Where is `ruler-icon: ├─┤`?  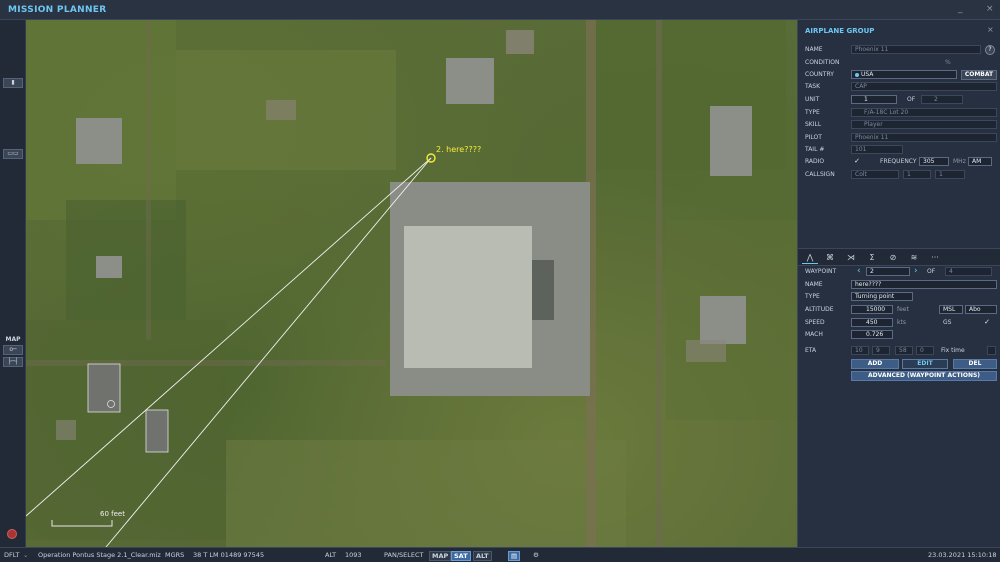
ruler-icon: ├─┤ is located at coordinates (13, 362).